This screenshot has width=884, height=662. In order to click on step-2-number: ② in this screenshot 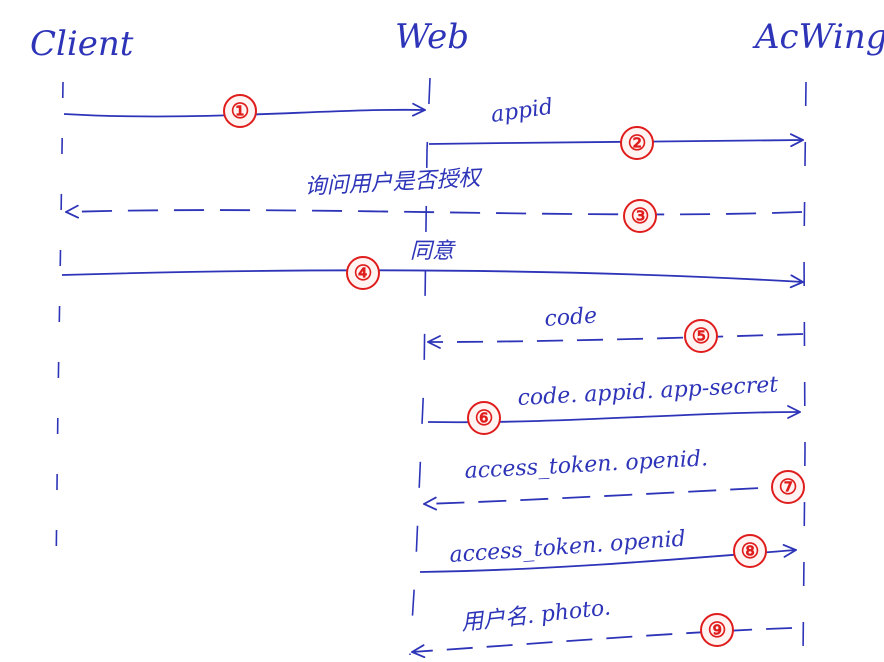, I will do `click(637, 143)`.